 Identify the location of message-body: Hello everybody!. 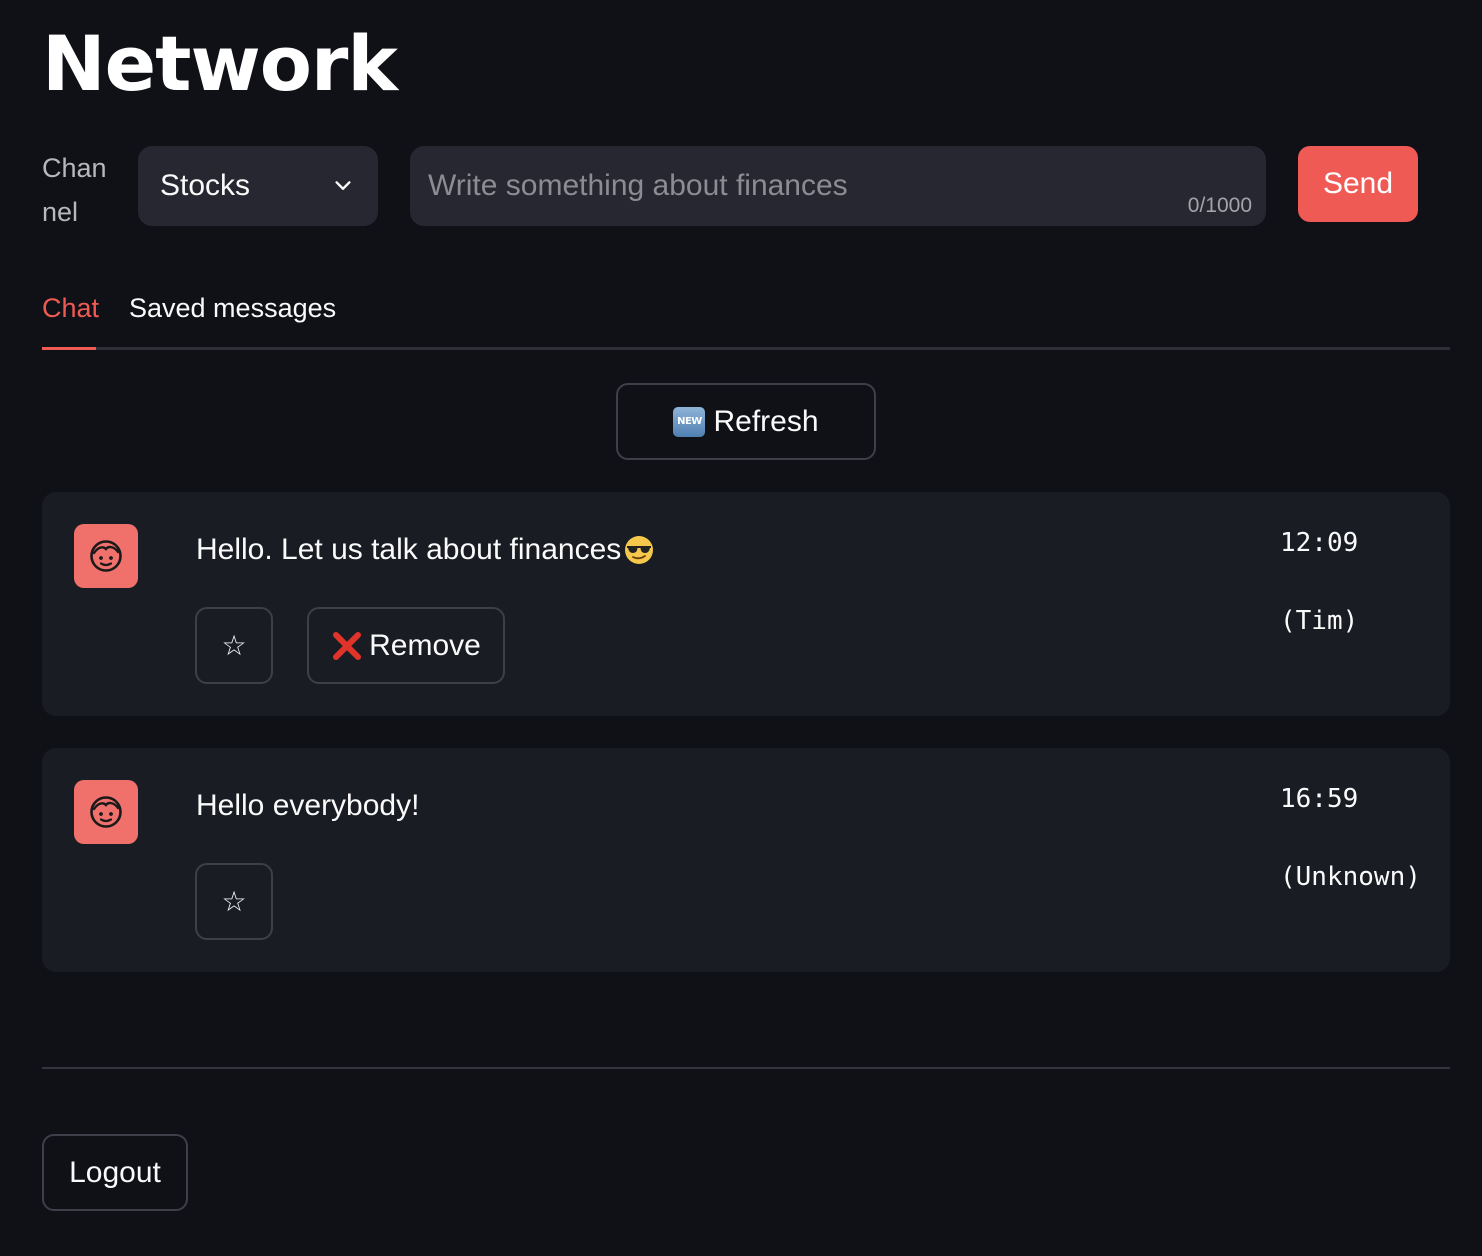
(308, 805).